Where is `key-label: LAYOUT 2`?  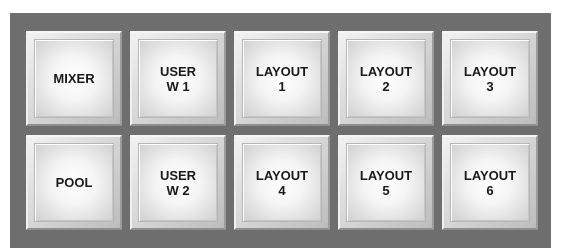 key-label: LAYOUT 2 is located at coordinates (386, 78).